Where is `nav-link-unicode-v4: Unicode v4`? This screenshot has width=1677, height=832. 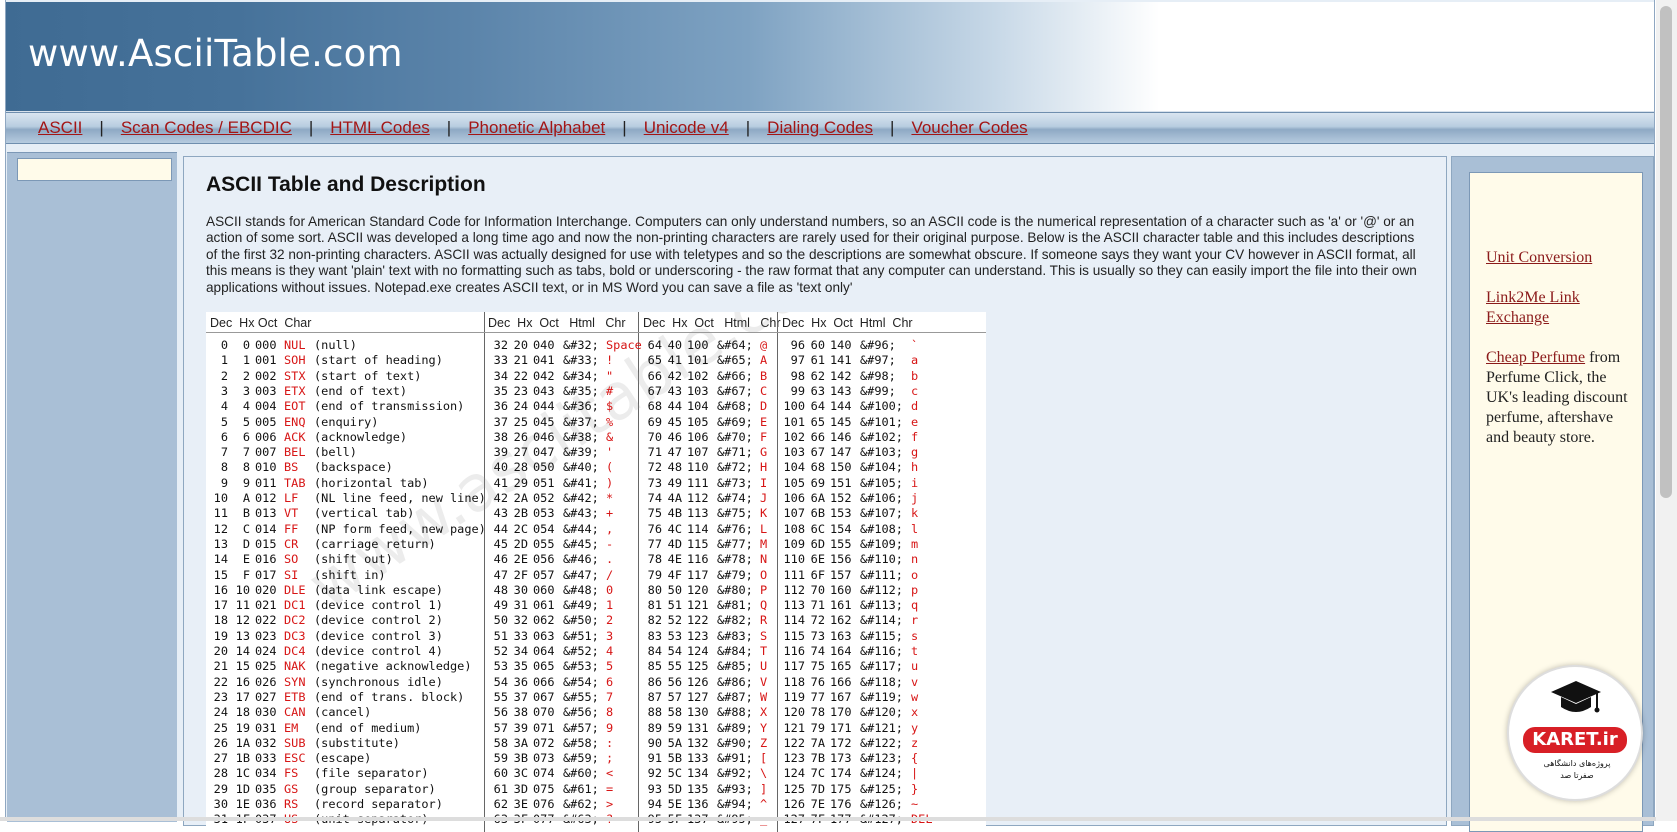 nav-link-unicode-v4: Unicode v4 is located at coordinates (686, 128).